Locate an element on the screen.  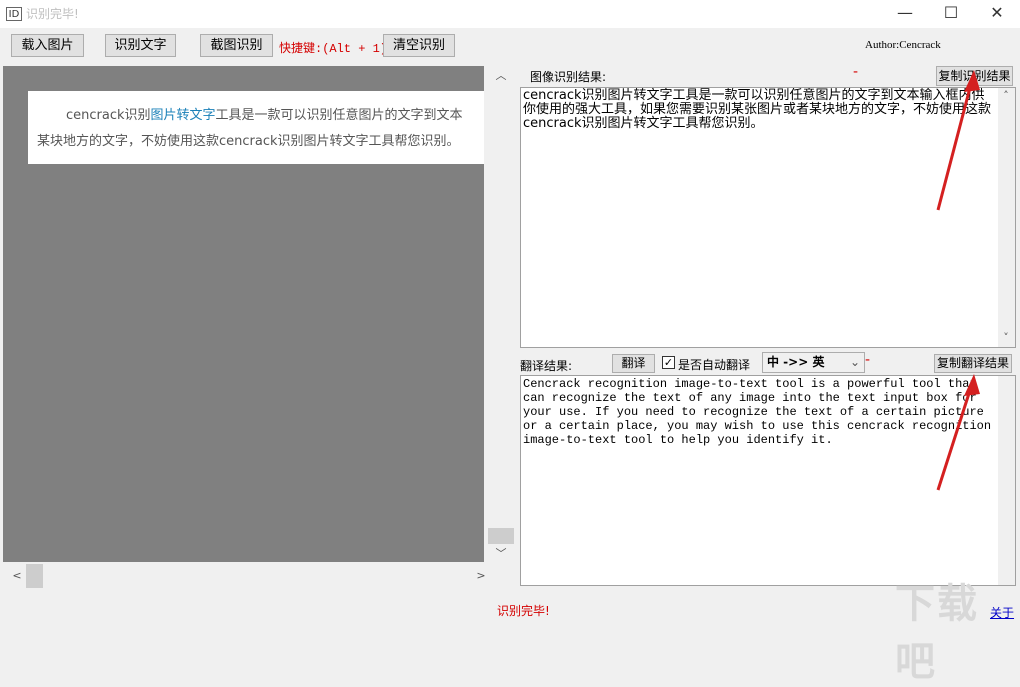
maximize-button: ☐ is located at coordinates (951, 14).